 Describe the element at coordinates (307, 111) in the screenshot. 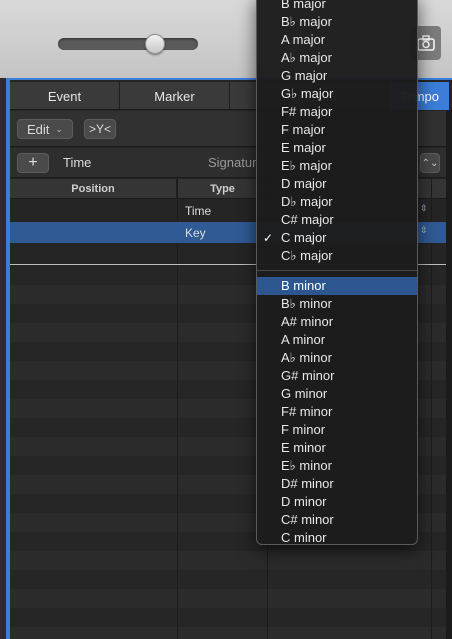

I see `menu-item-label: F# major` at that location.